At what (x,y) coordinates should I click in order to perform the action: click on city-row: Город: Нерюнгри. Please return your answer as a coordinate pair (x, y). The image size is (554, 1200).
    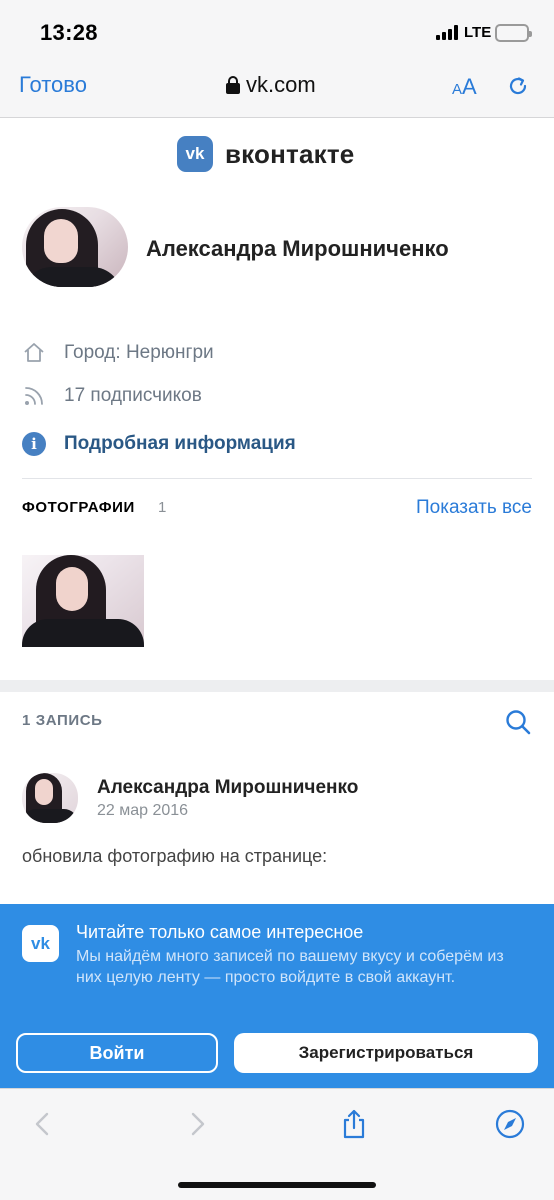
    Looking at the image, I should click on (118, 353).